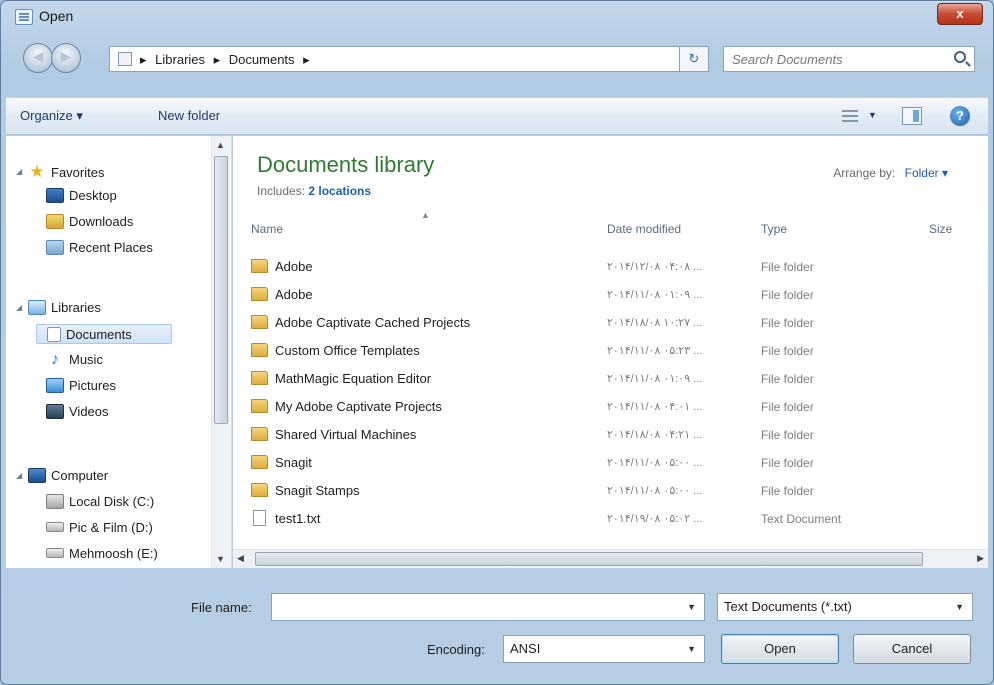  I want to click on encoding-dropdown-icon: ▼, so click(691, 649).